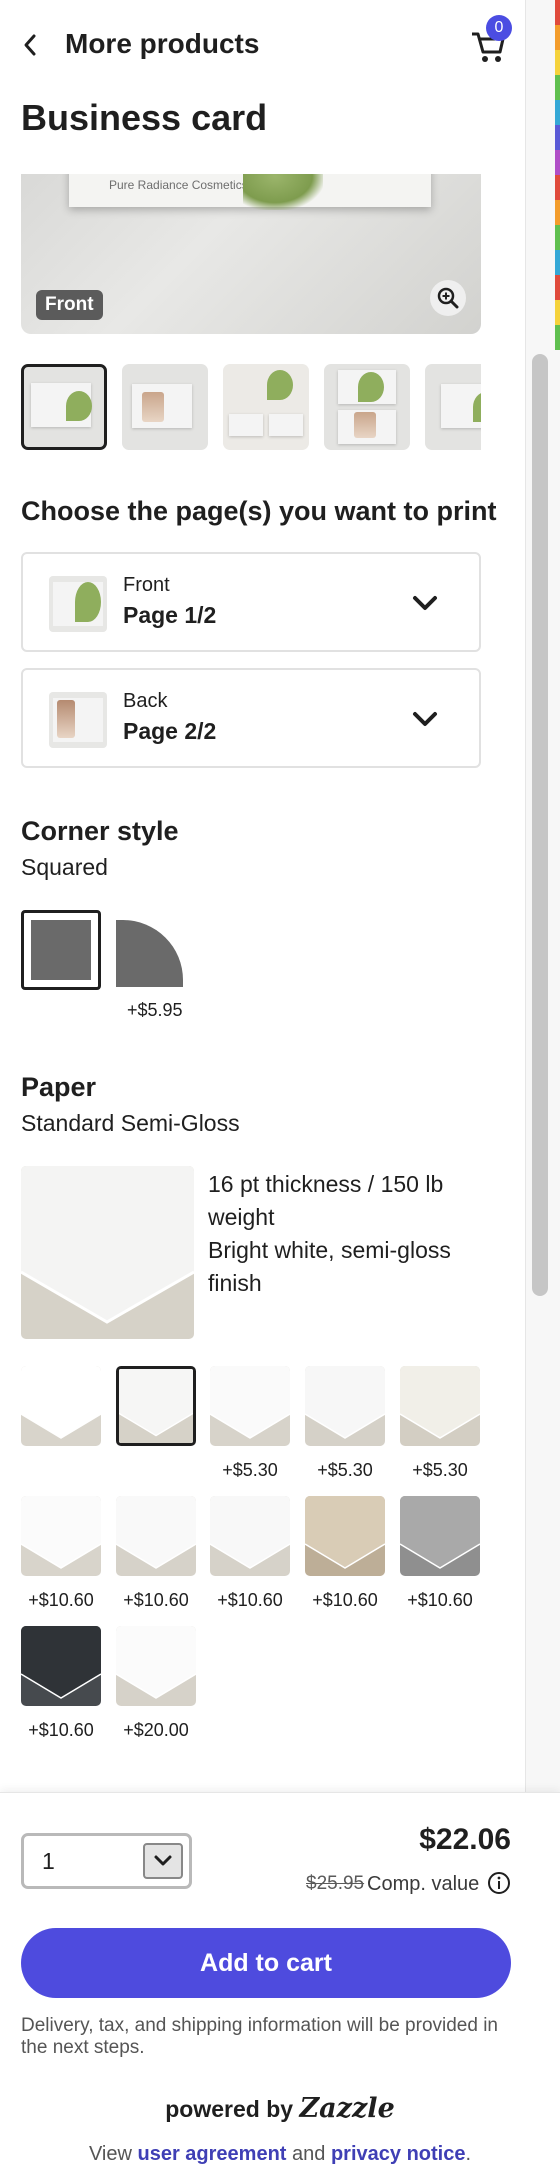  I want to click on preview-card-text: Pure Radiance Cosmetics, so click(178, 185).